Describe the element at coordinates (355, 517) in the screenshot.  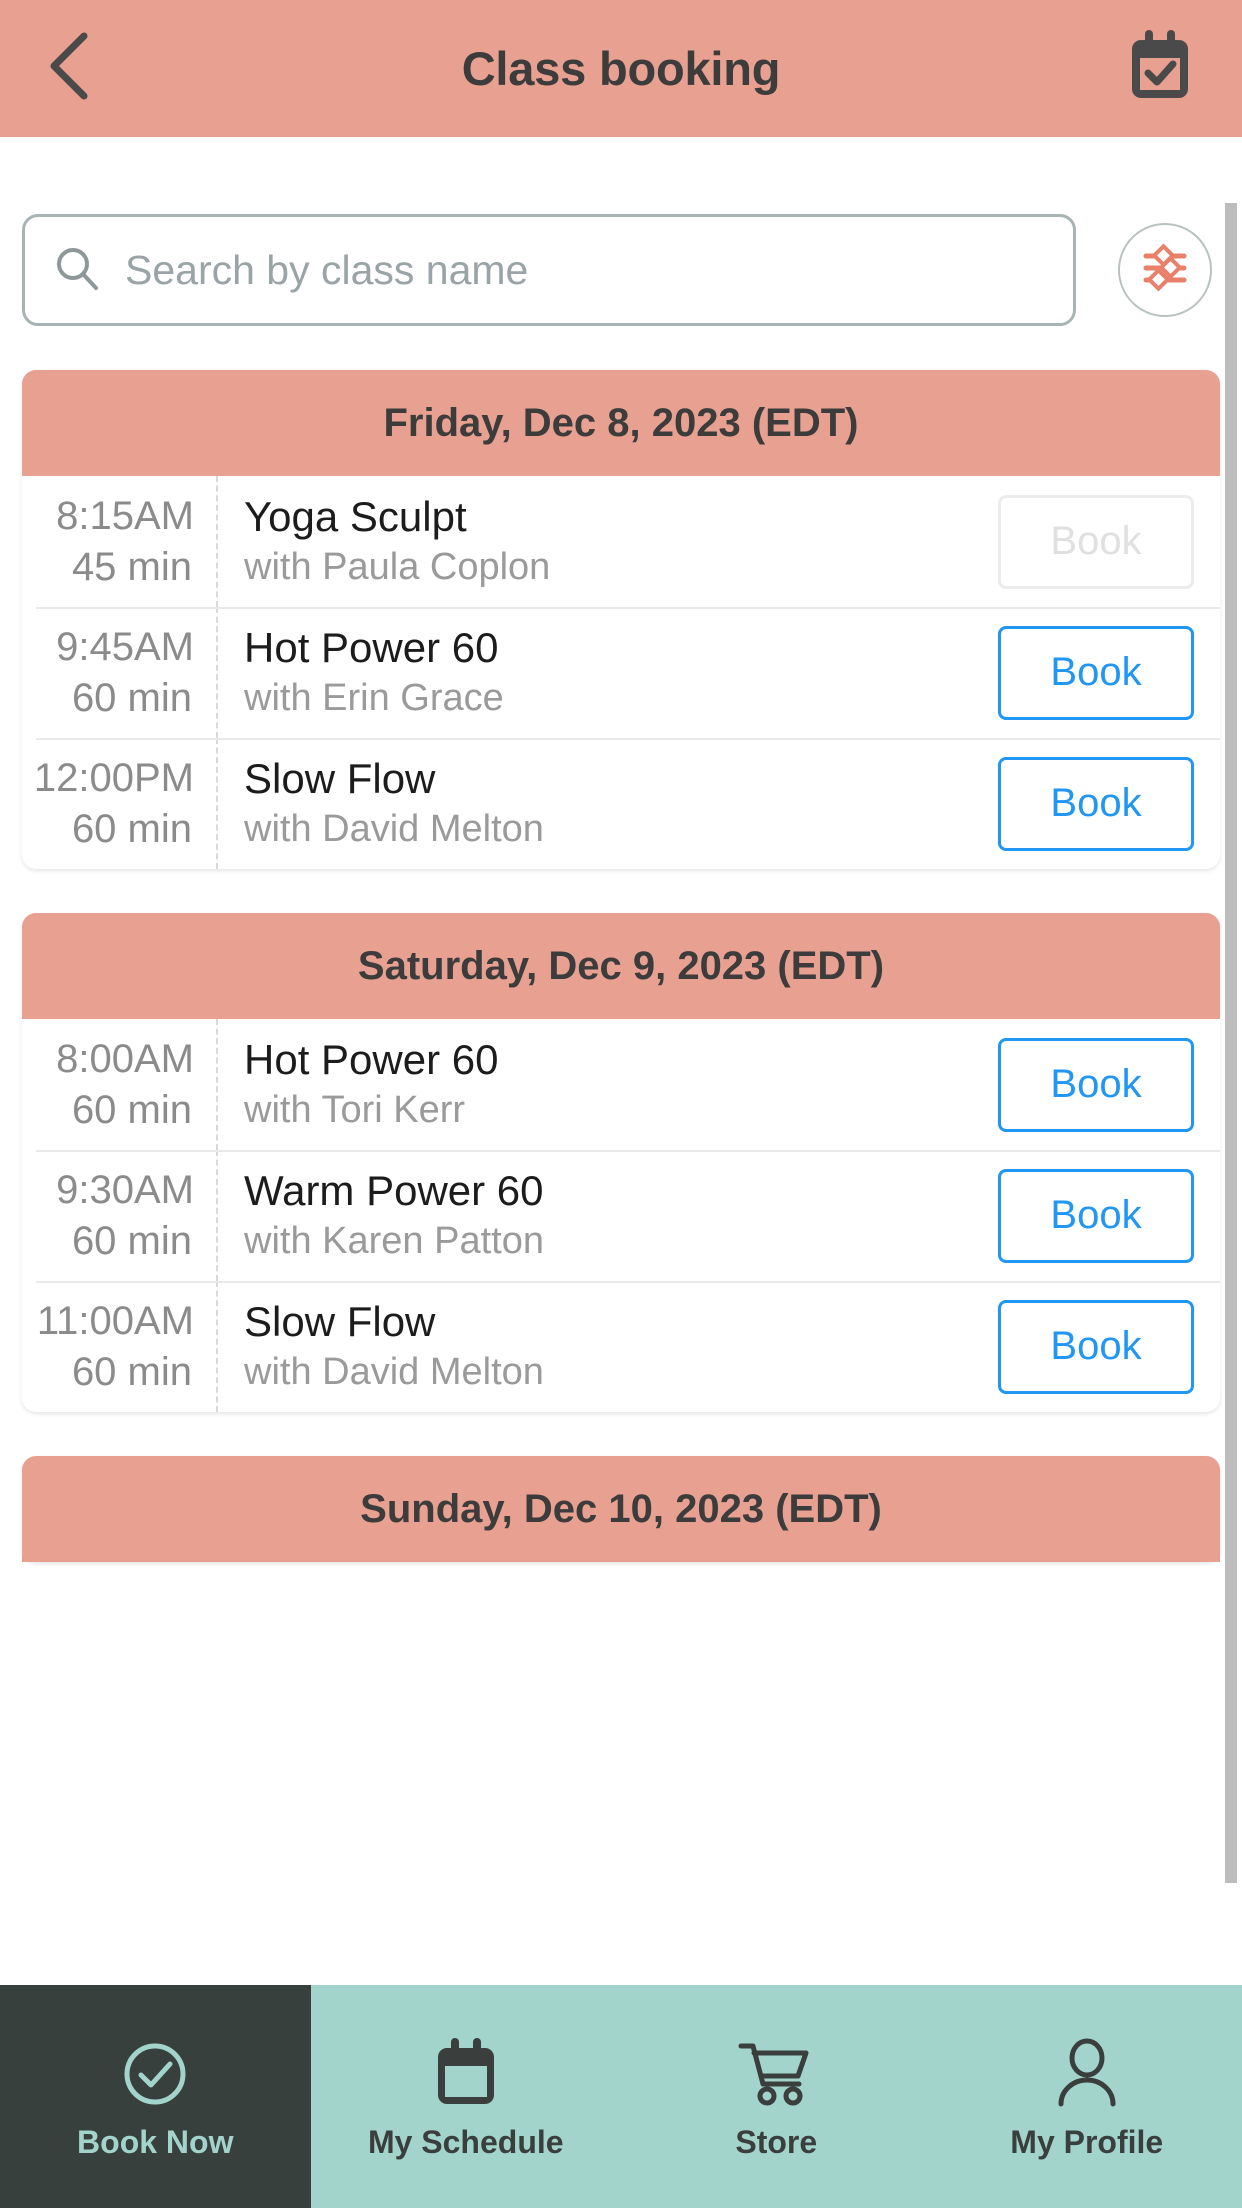
I see `class-name: Yoga Sculpt` at that location.